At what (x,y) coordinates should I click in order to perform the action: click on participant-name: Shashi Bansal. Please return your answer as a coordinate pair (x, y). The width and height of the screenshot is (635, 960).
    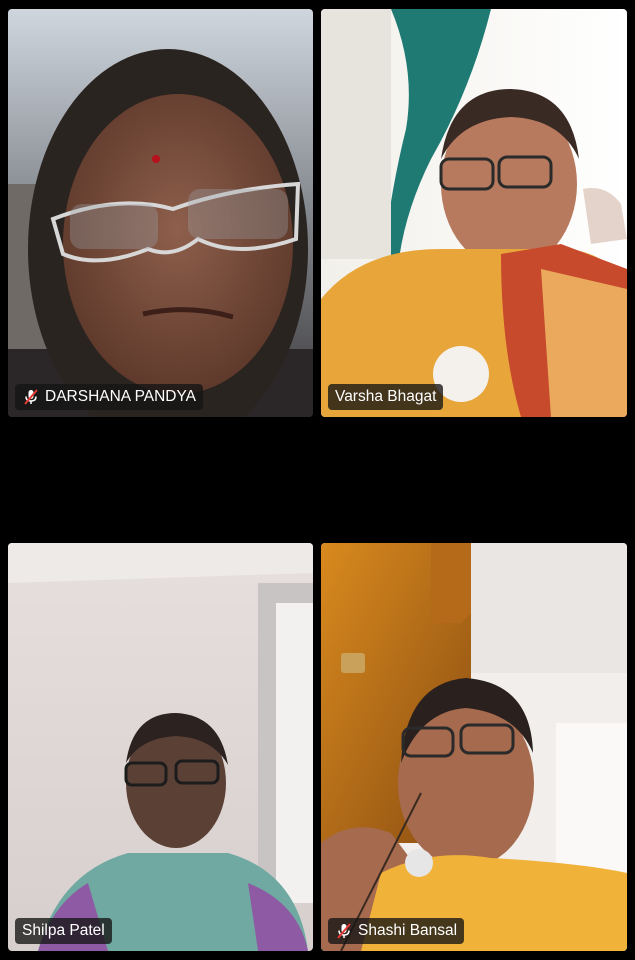
    Looking at the image, I should click on (408, 930).